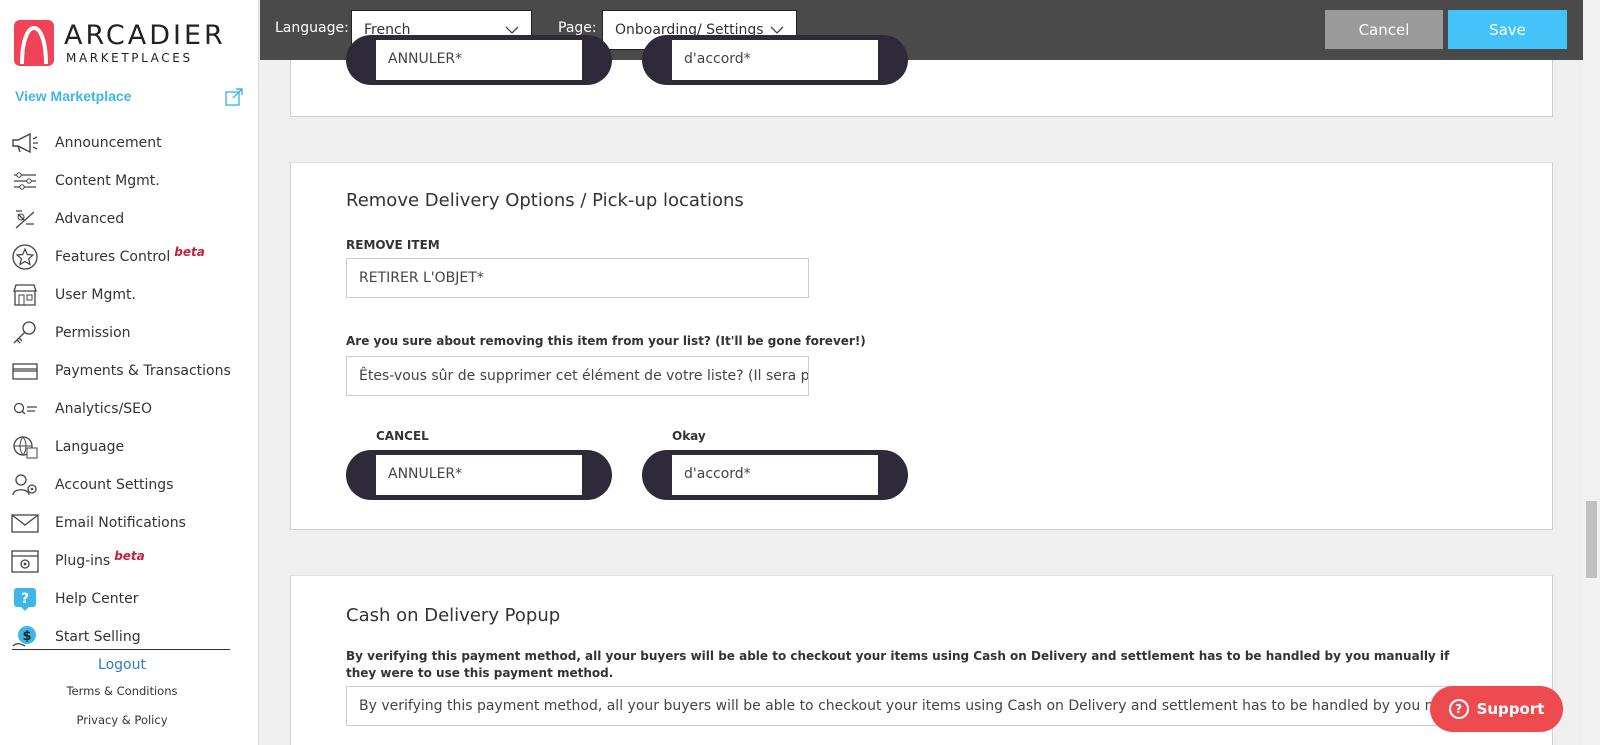 The height and width of the screenshot is (745, 1600). What do you see at coordinates (234, 97) in the screenshot?
I see `external-link-icon` at bounding box center [234, 97].